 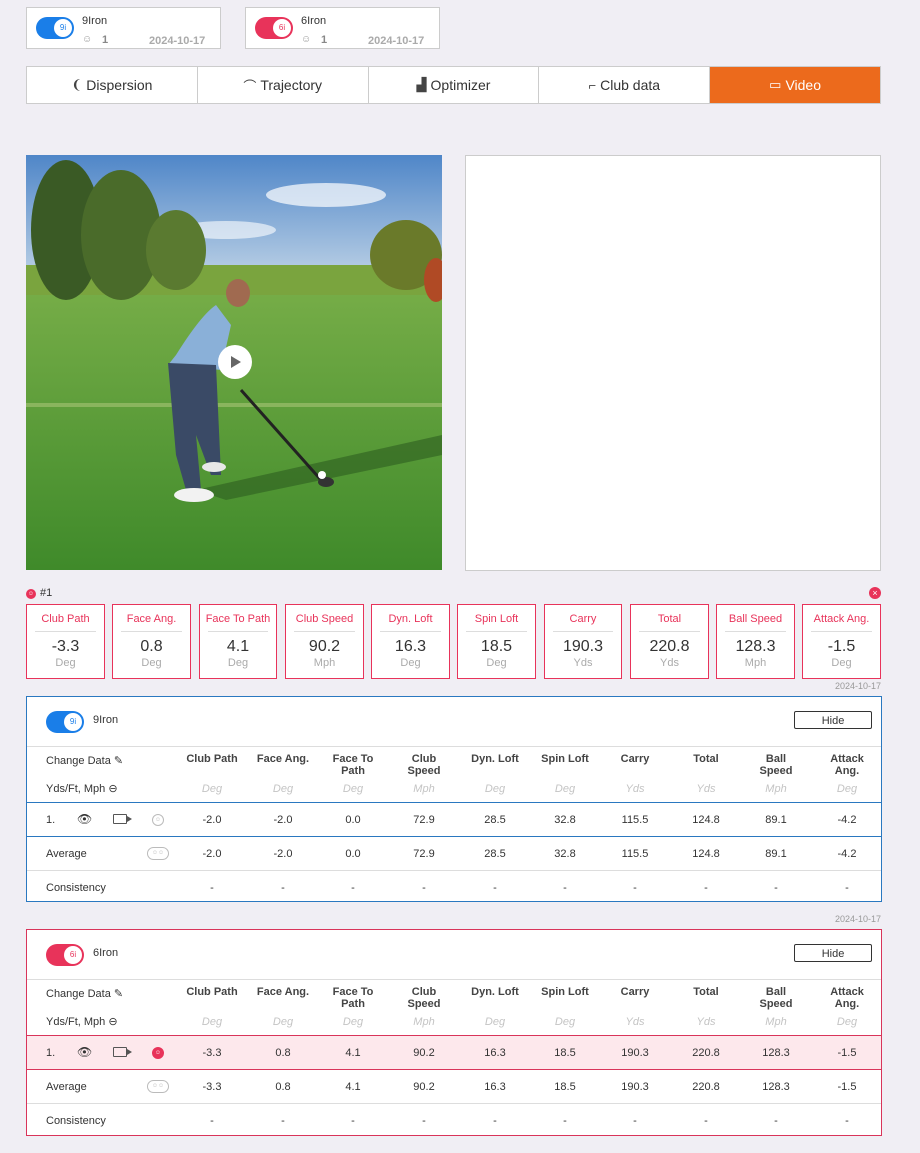 What do you see at coordinates (635, 854) in the screenshot?
I see `cell: 115.5` at bounding box center [635, 854].